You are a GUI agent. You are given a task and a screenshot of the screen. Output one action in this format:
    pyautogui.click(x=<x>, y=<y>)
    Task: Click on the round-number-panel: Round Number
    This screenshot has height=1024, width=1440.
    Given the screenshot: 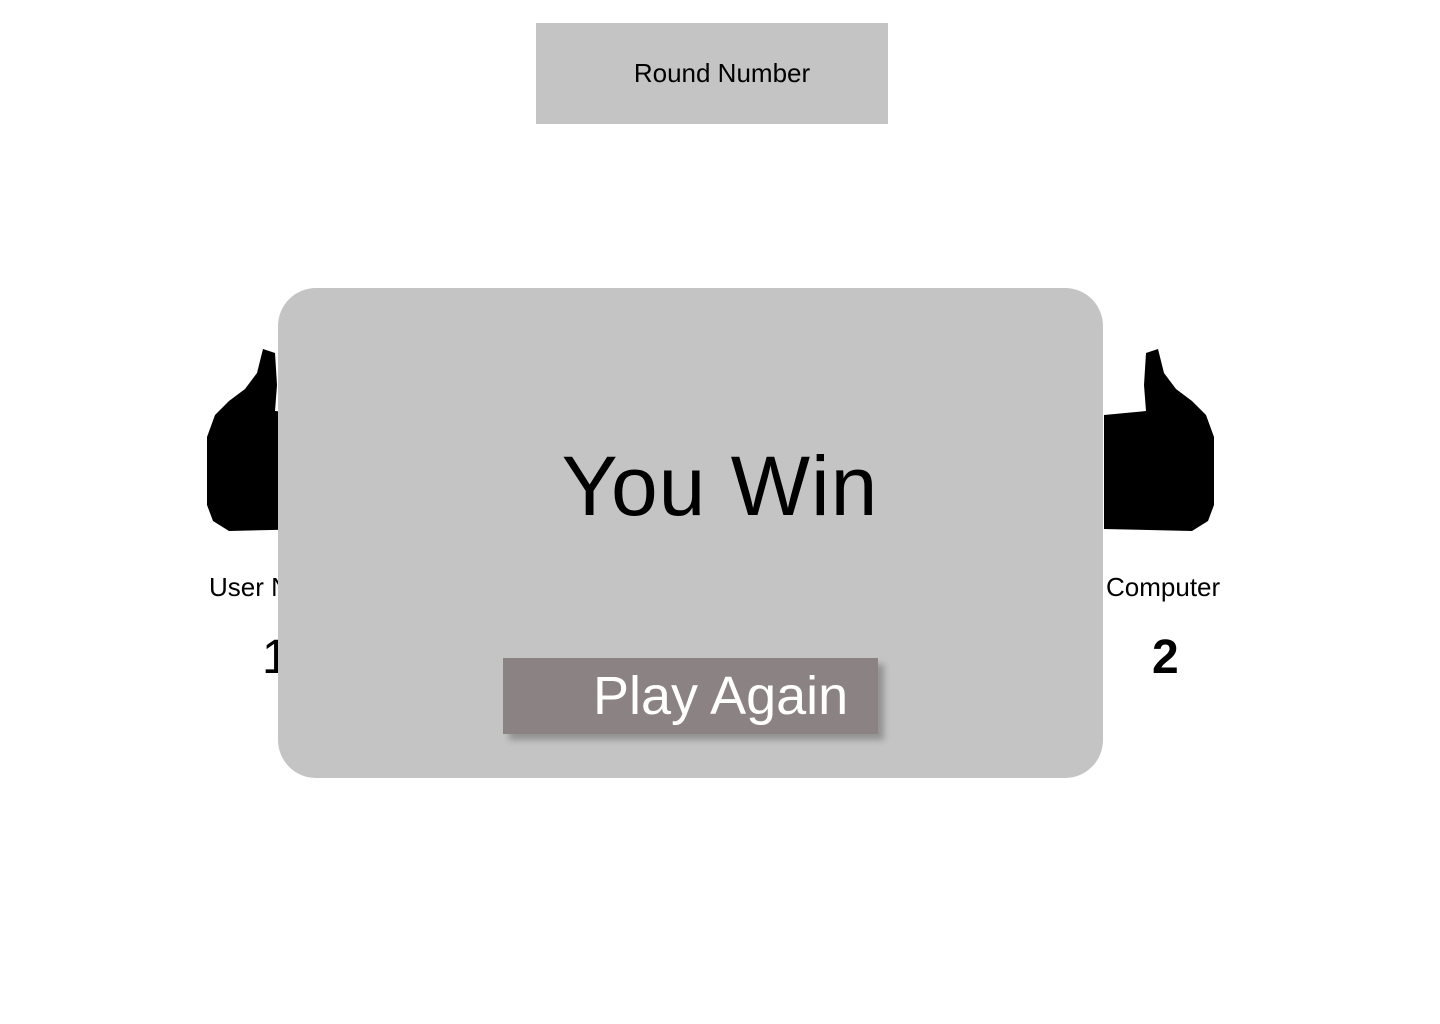 What is the action you would take?
    pyautogui.click(x=712, y=73)
    